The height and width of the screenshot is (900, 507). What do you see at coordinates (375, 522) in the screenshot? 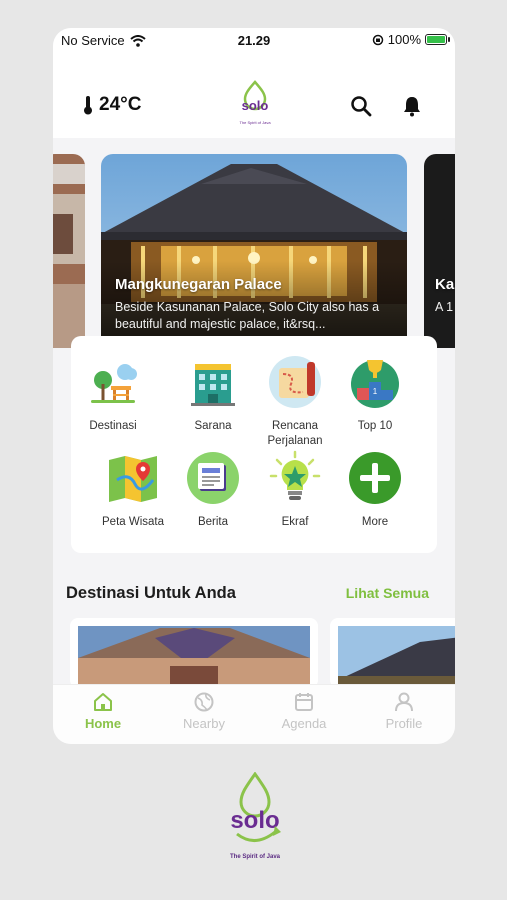
I see `menu-label: More` at bounding box center [375, 522].